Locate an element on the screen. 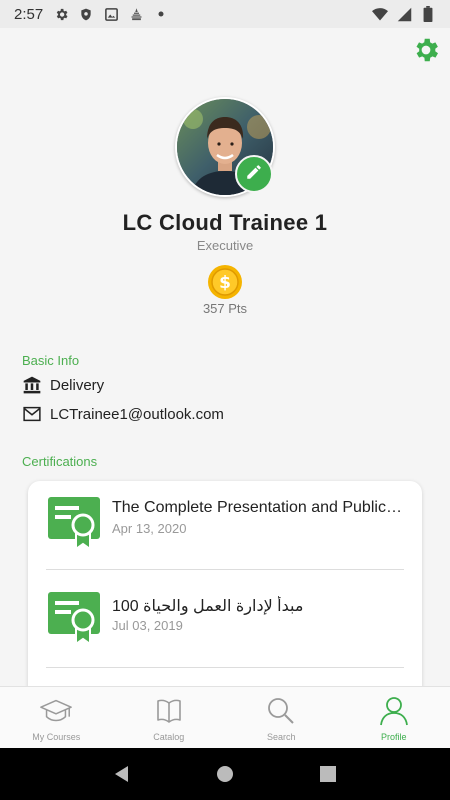 The image size is (450, 800). bottom-nav: My Courses Catalog Search Profile is located at coordinates (225, 717).